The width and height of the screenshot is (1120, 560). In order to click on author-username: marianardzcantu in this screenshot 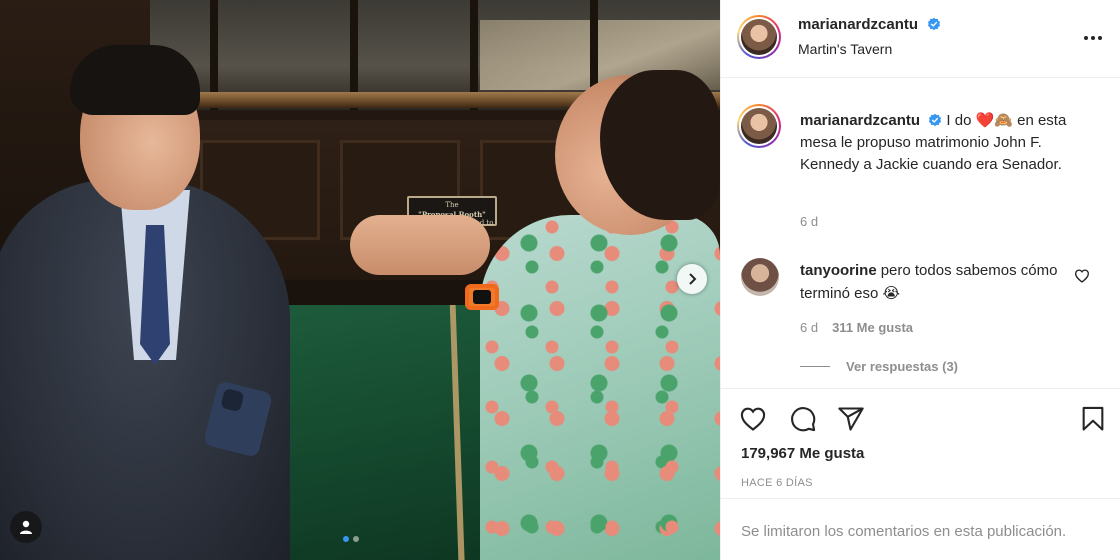, I will do `click(858, 24)`.